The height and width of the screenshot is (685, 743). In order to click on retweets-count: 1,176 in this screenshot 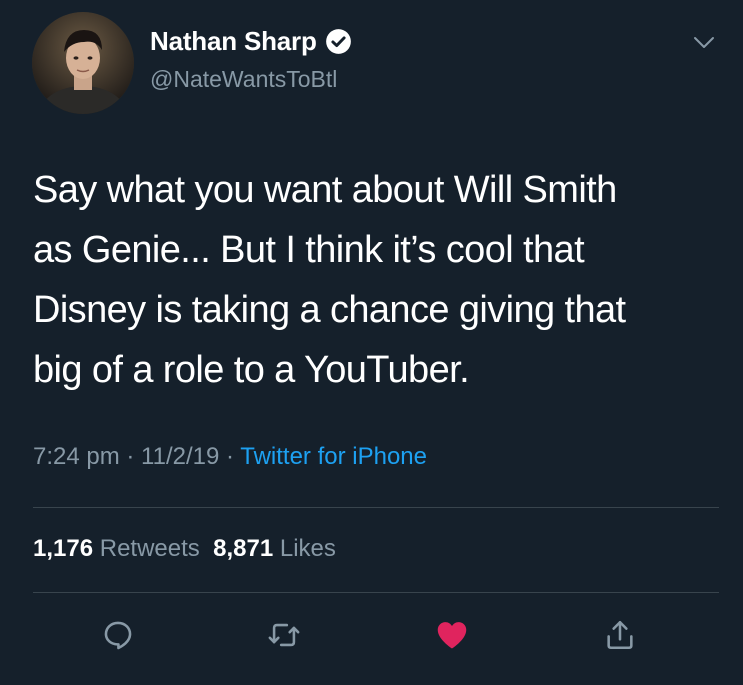, I will do `click(63, 548)`.